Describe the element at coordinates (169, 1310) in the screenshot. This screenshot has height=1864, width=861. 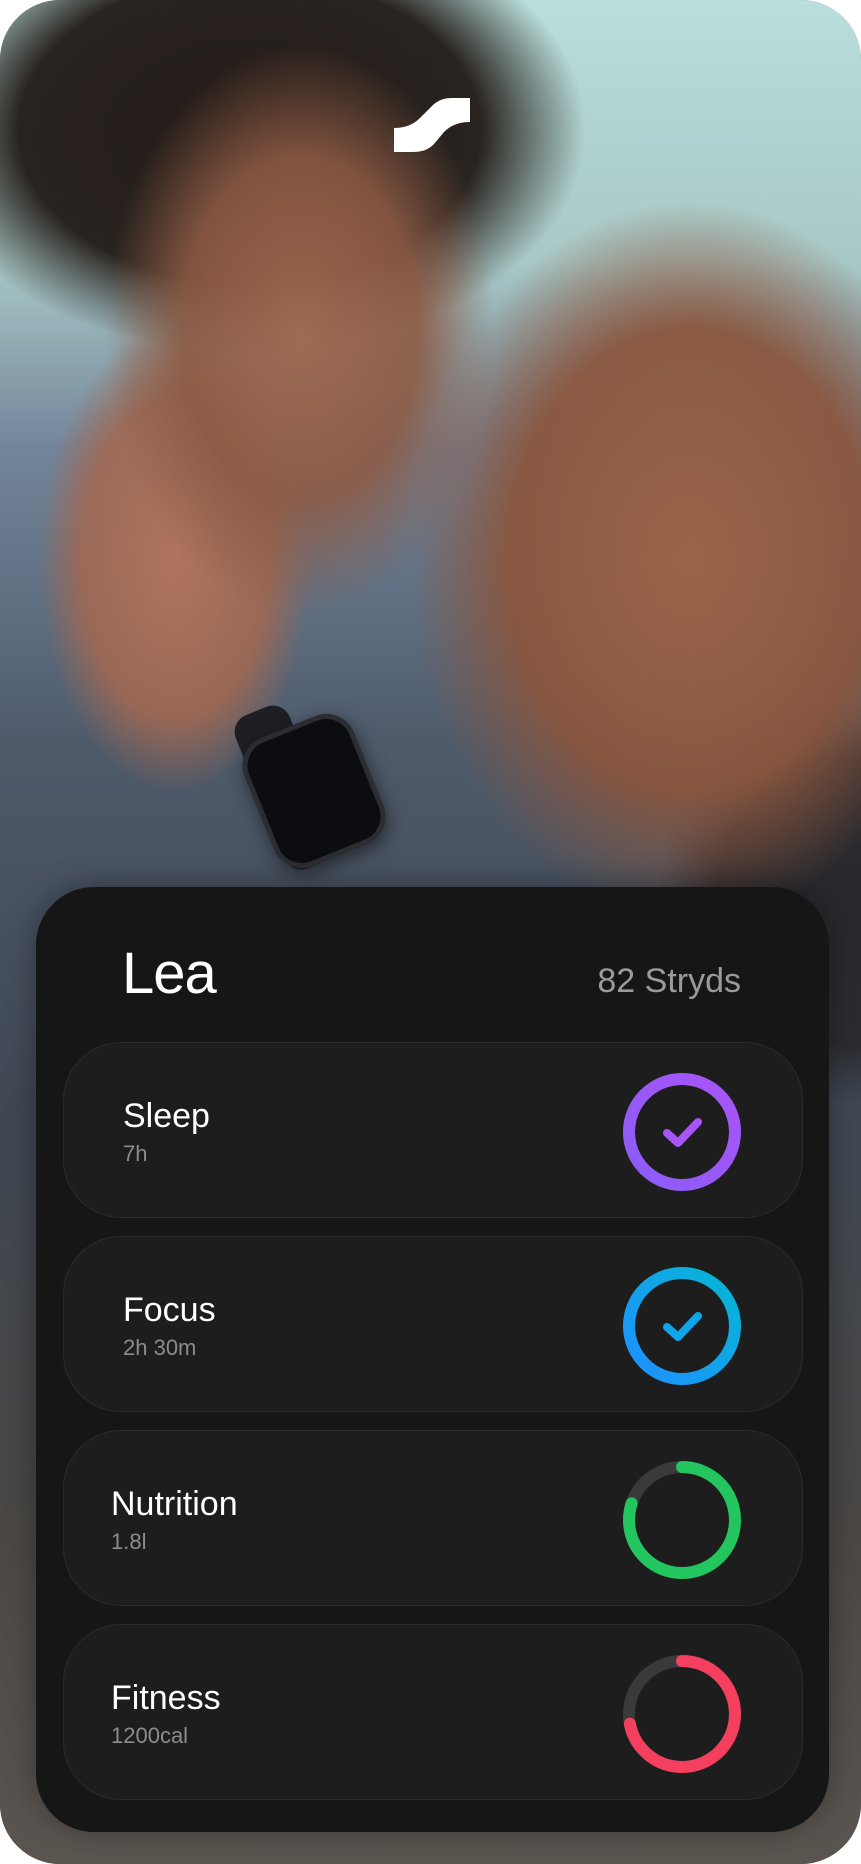
I see `metric-label: Focus` at that location.